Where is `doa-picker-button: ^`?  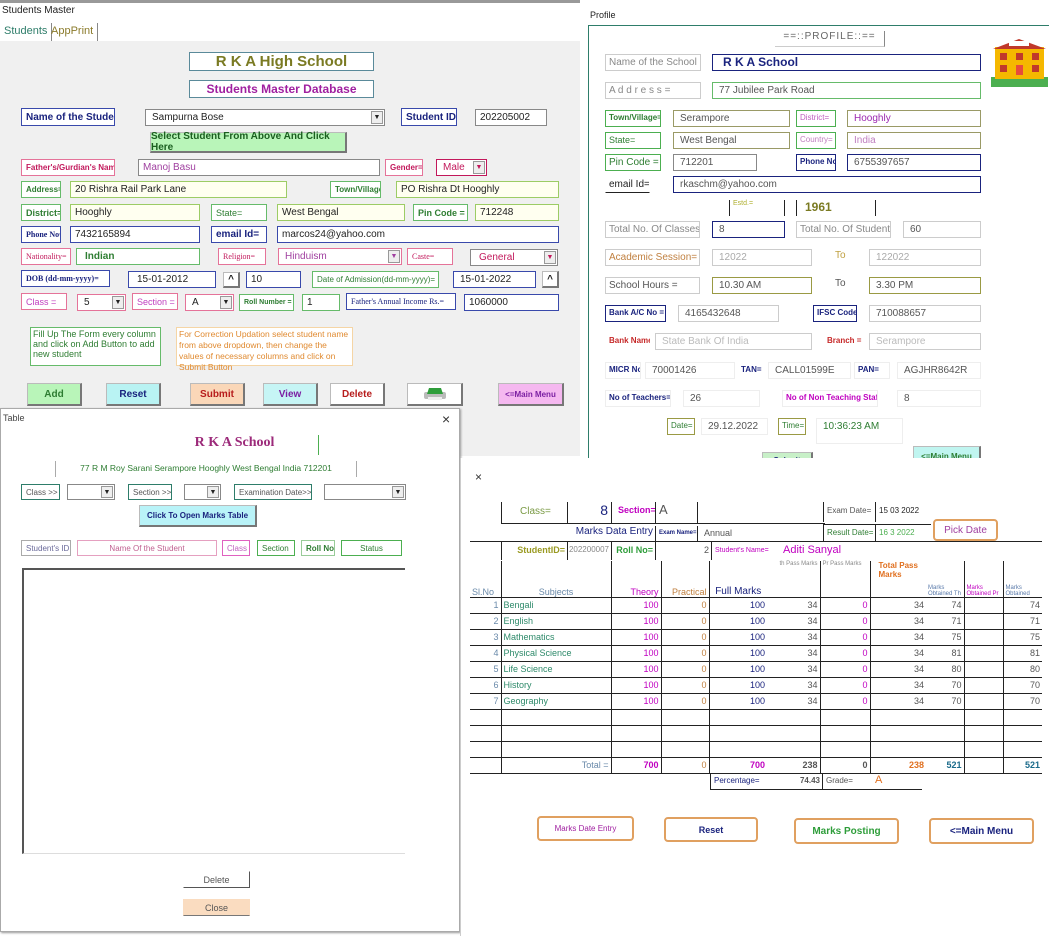 doa-picker-button: ^ is located at coordinates (550, 279).